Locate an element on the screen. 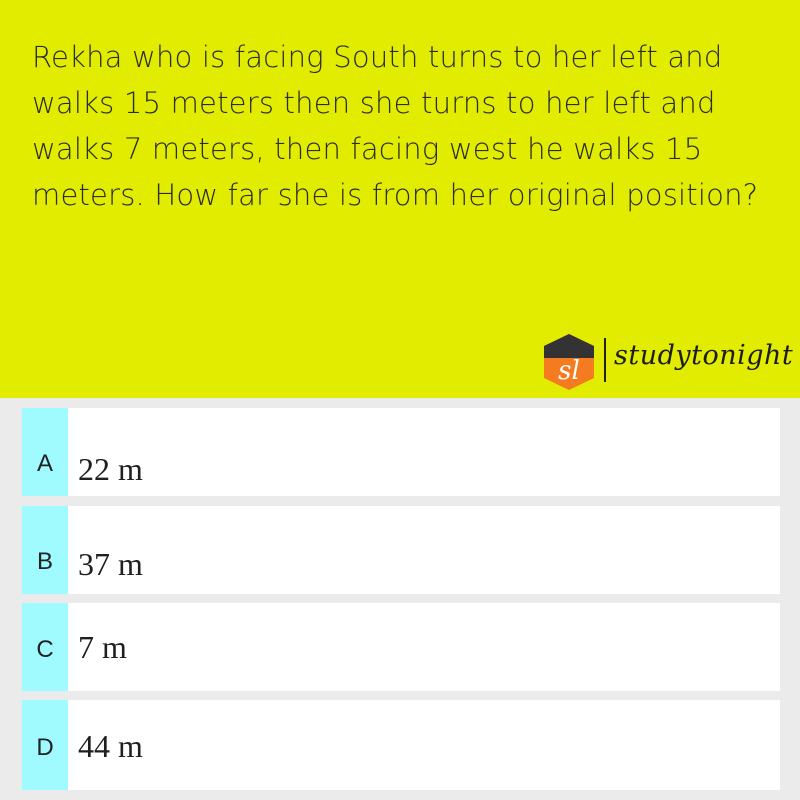  option-text: 37 m is located at coordinates (110, 564).